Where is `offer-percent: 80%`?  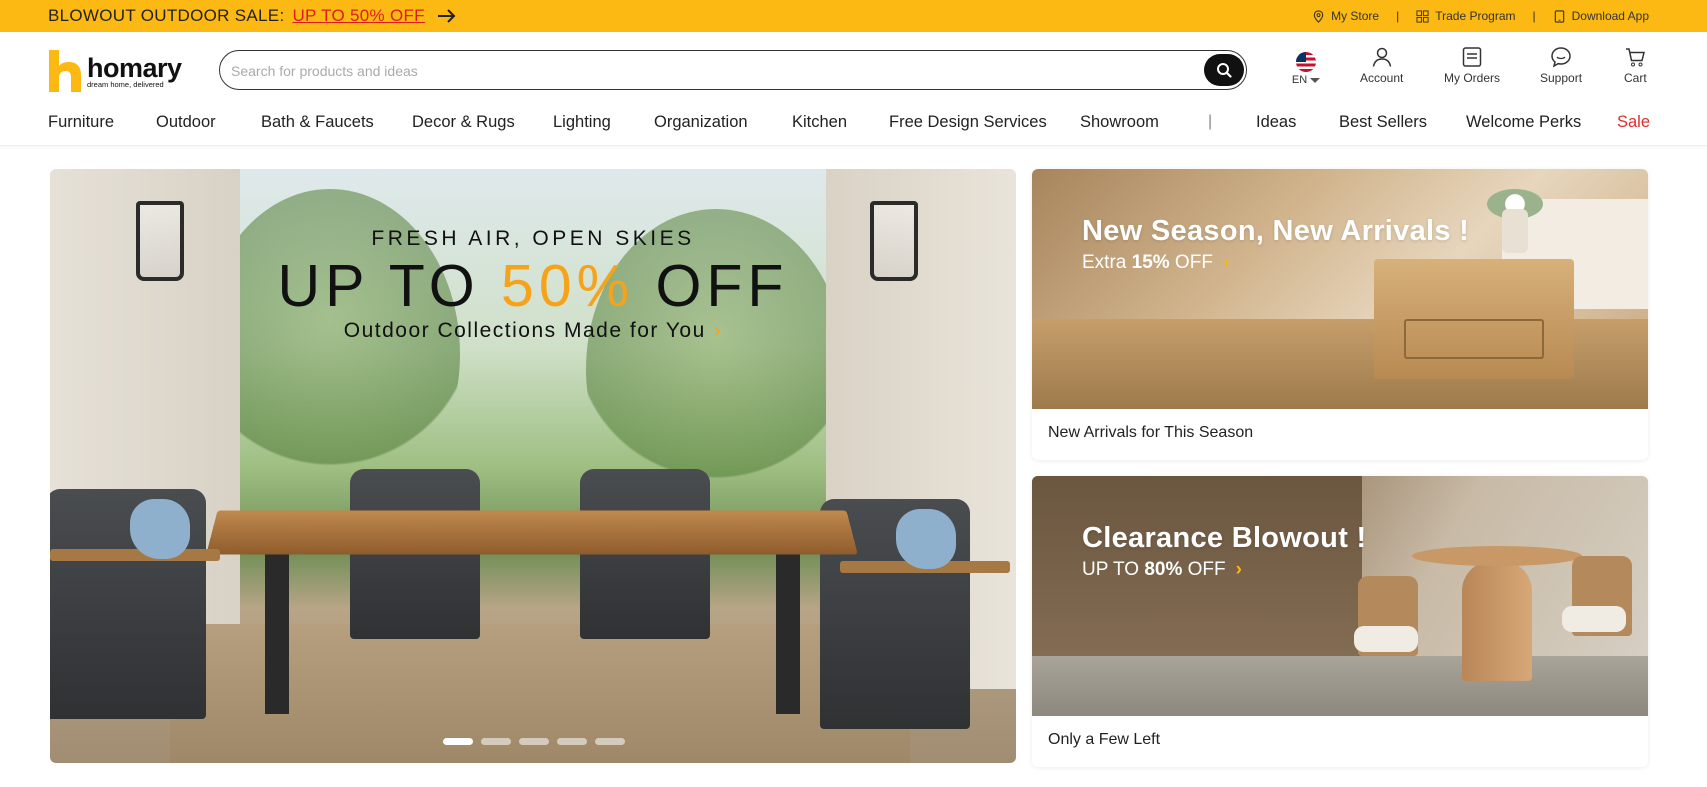
offer-percent: 80% is located at coordinates (1163, 569).